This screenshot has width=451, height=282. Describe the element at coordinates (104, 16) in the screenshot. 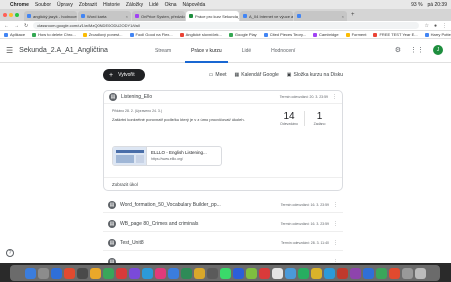

I see `browser-tab: Word karta ×` at that location.